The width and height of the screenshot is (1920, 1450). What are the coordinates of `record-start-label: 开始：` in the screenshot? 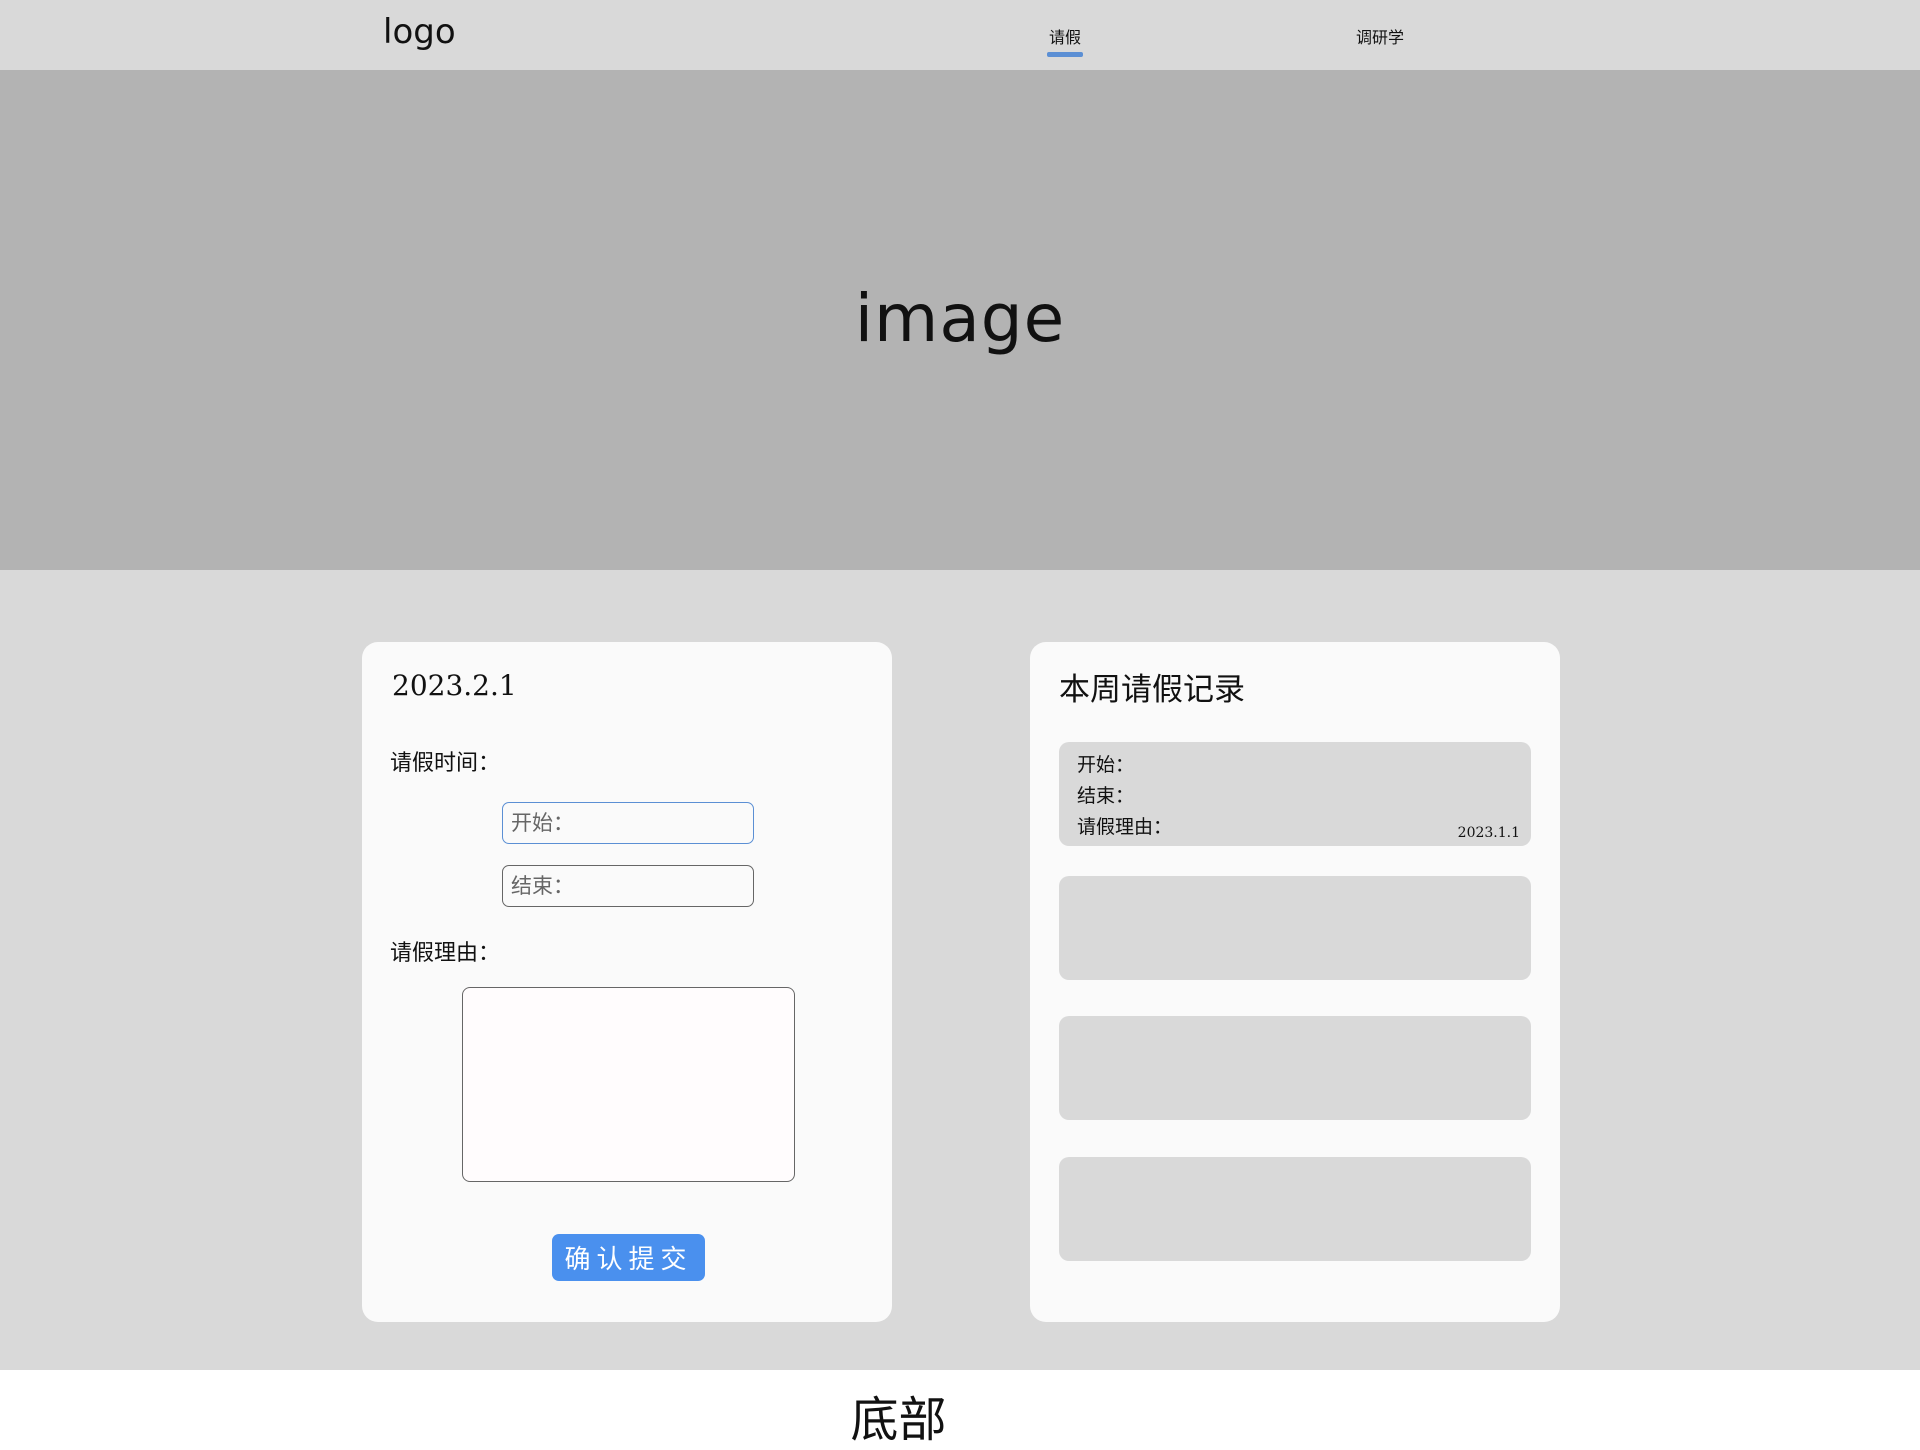 It's located at (1106, 765).